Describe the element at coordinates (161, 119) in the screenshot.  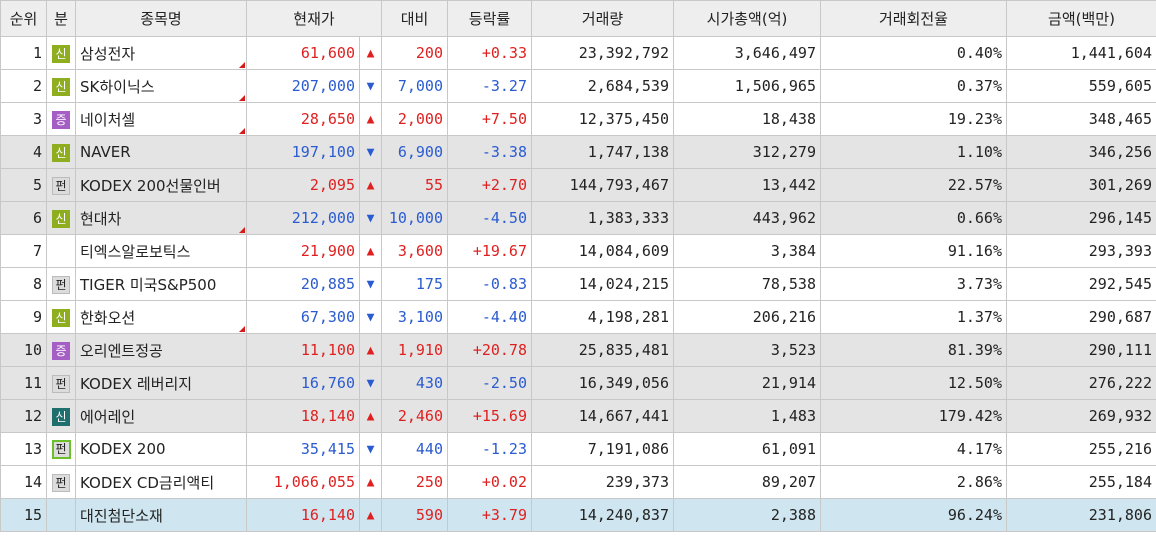
I see `stock-name-cell: 네이처셀` at that location.